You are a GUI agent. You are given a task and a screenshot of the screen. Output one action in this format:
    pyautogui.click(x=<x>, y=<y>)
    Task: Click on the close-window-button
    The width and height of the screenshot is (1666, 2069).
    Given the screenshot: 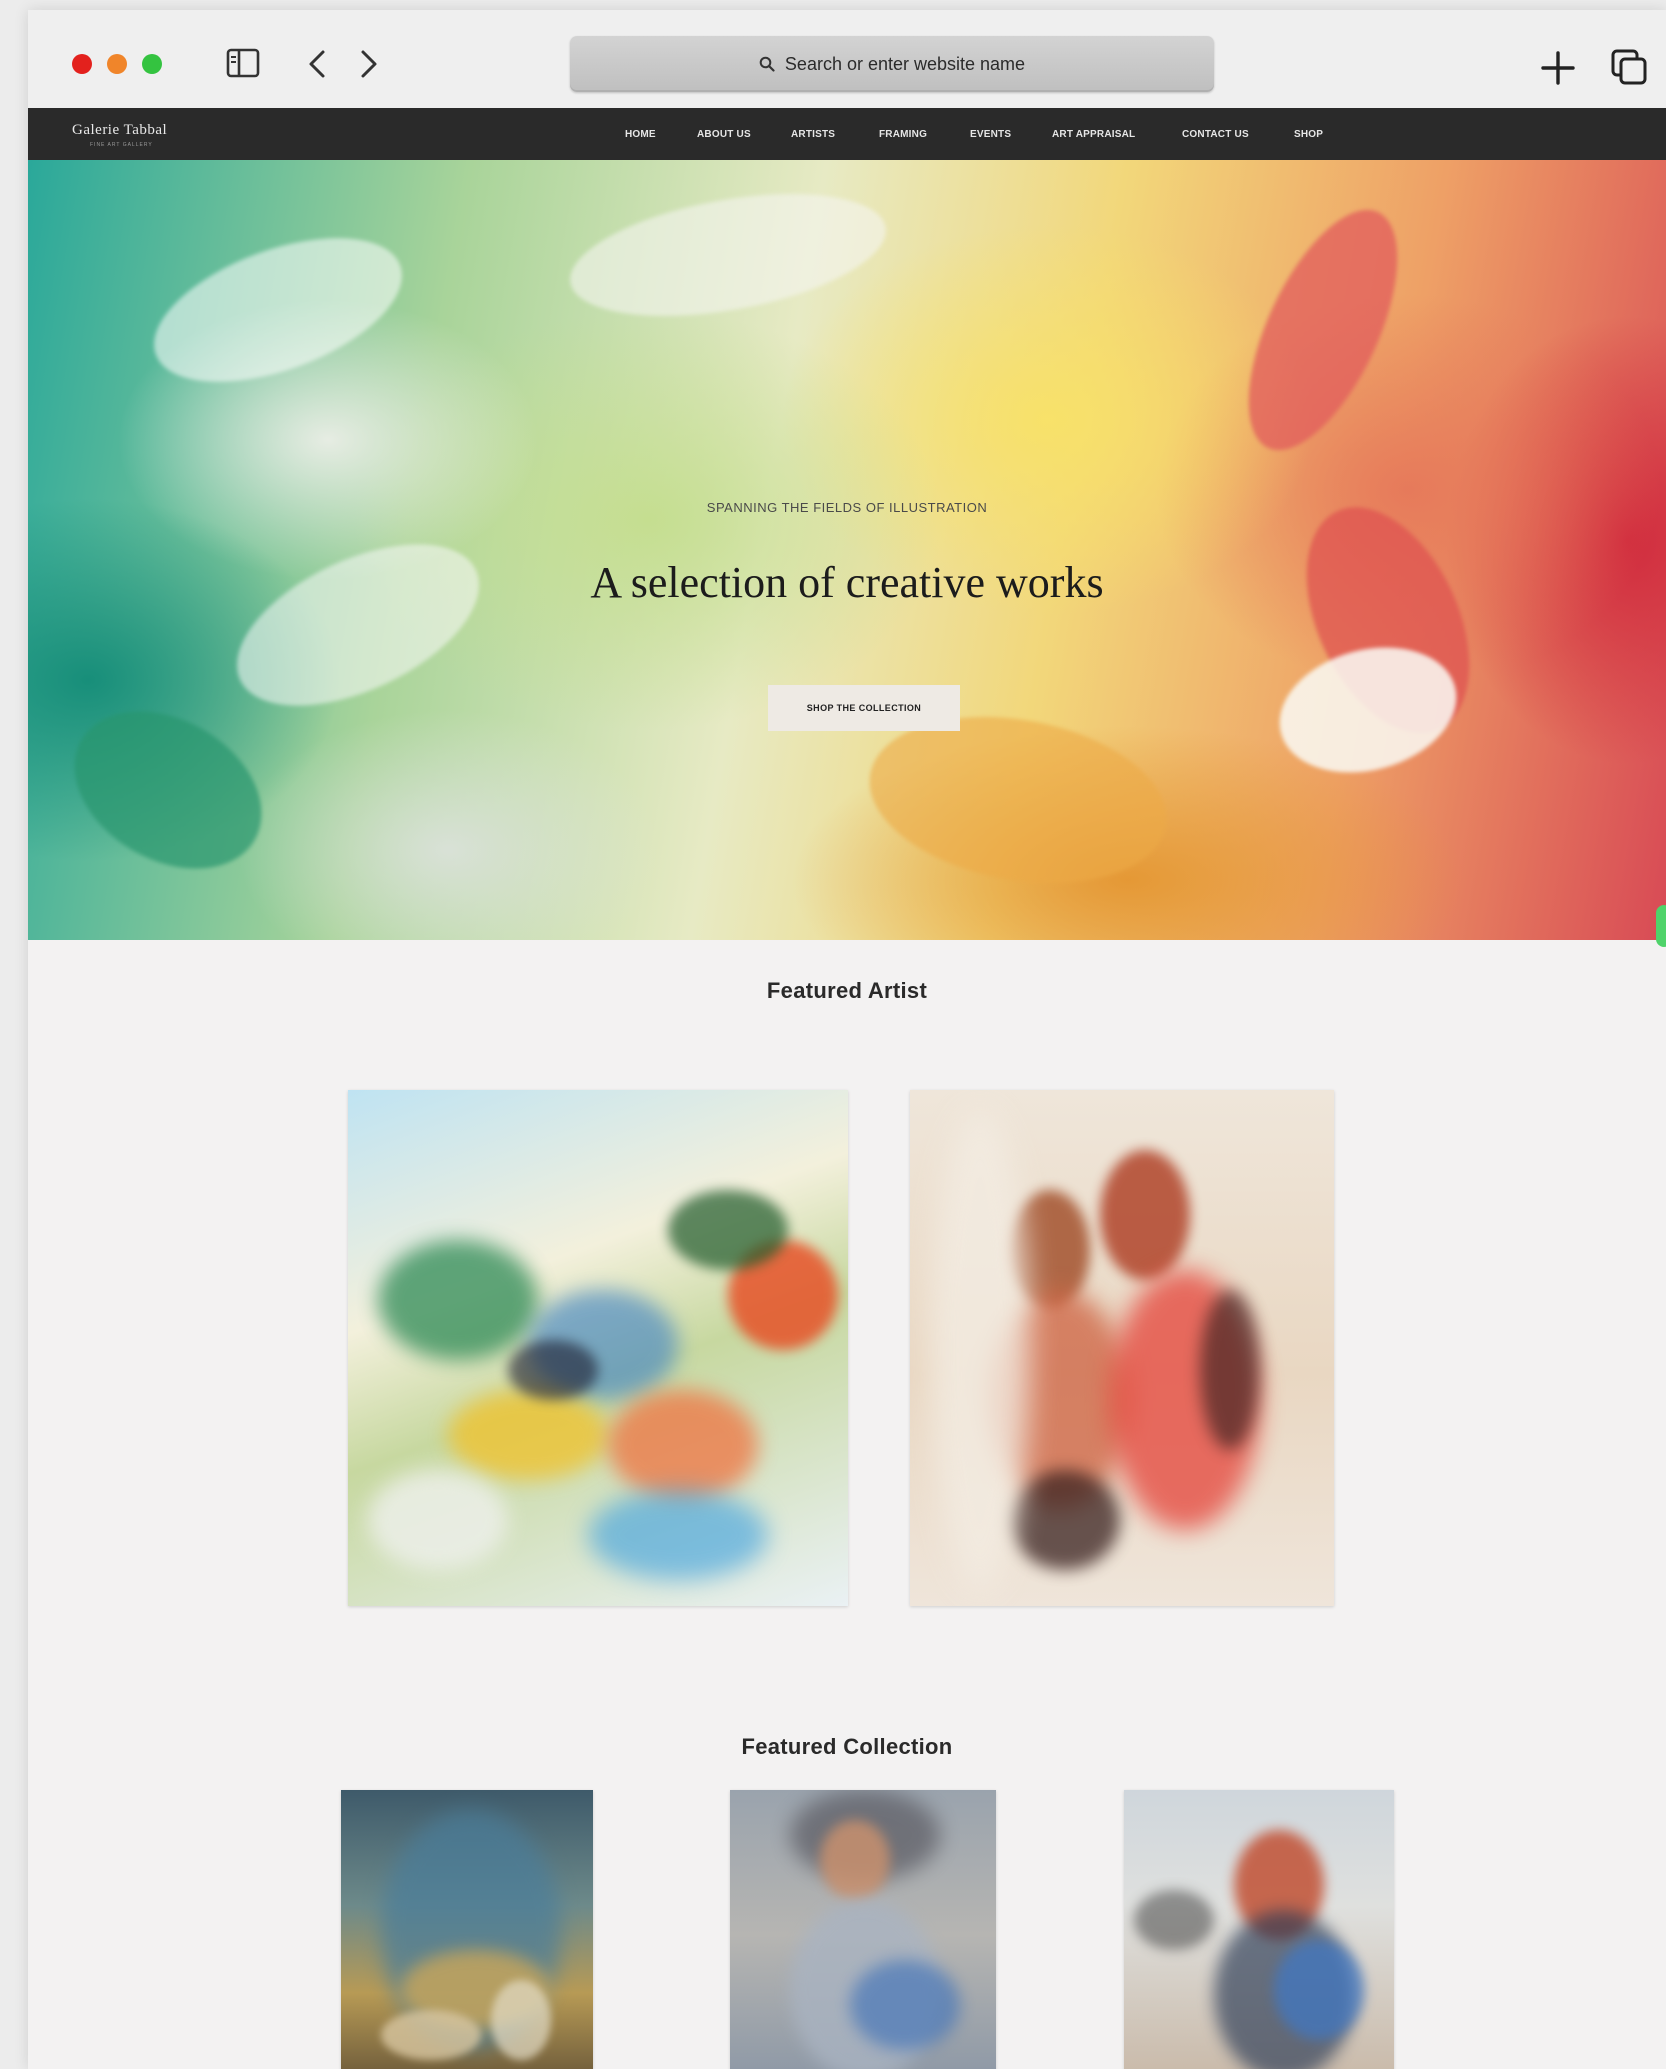 What is the action you would take?
    pyautogui.click(x=82, y=64)
    